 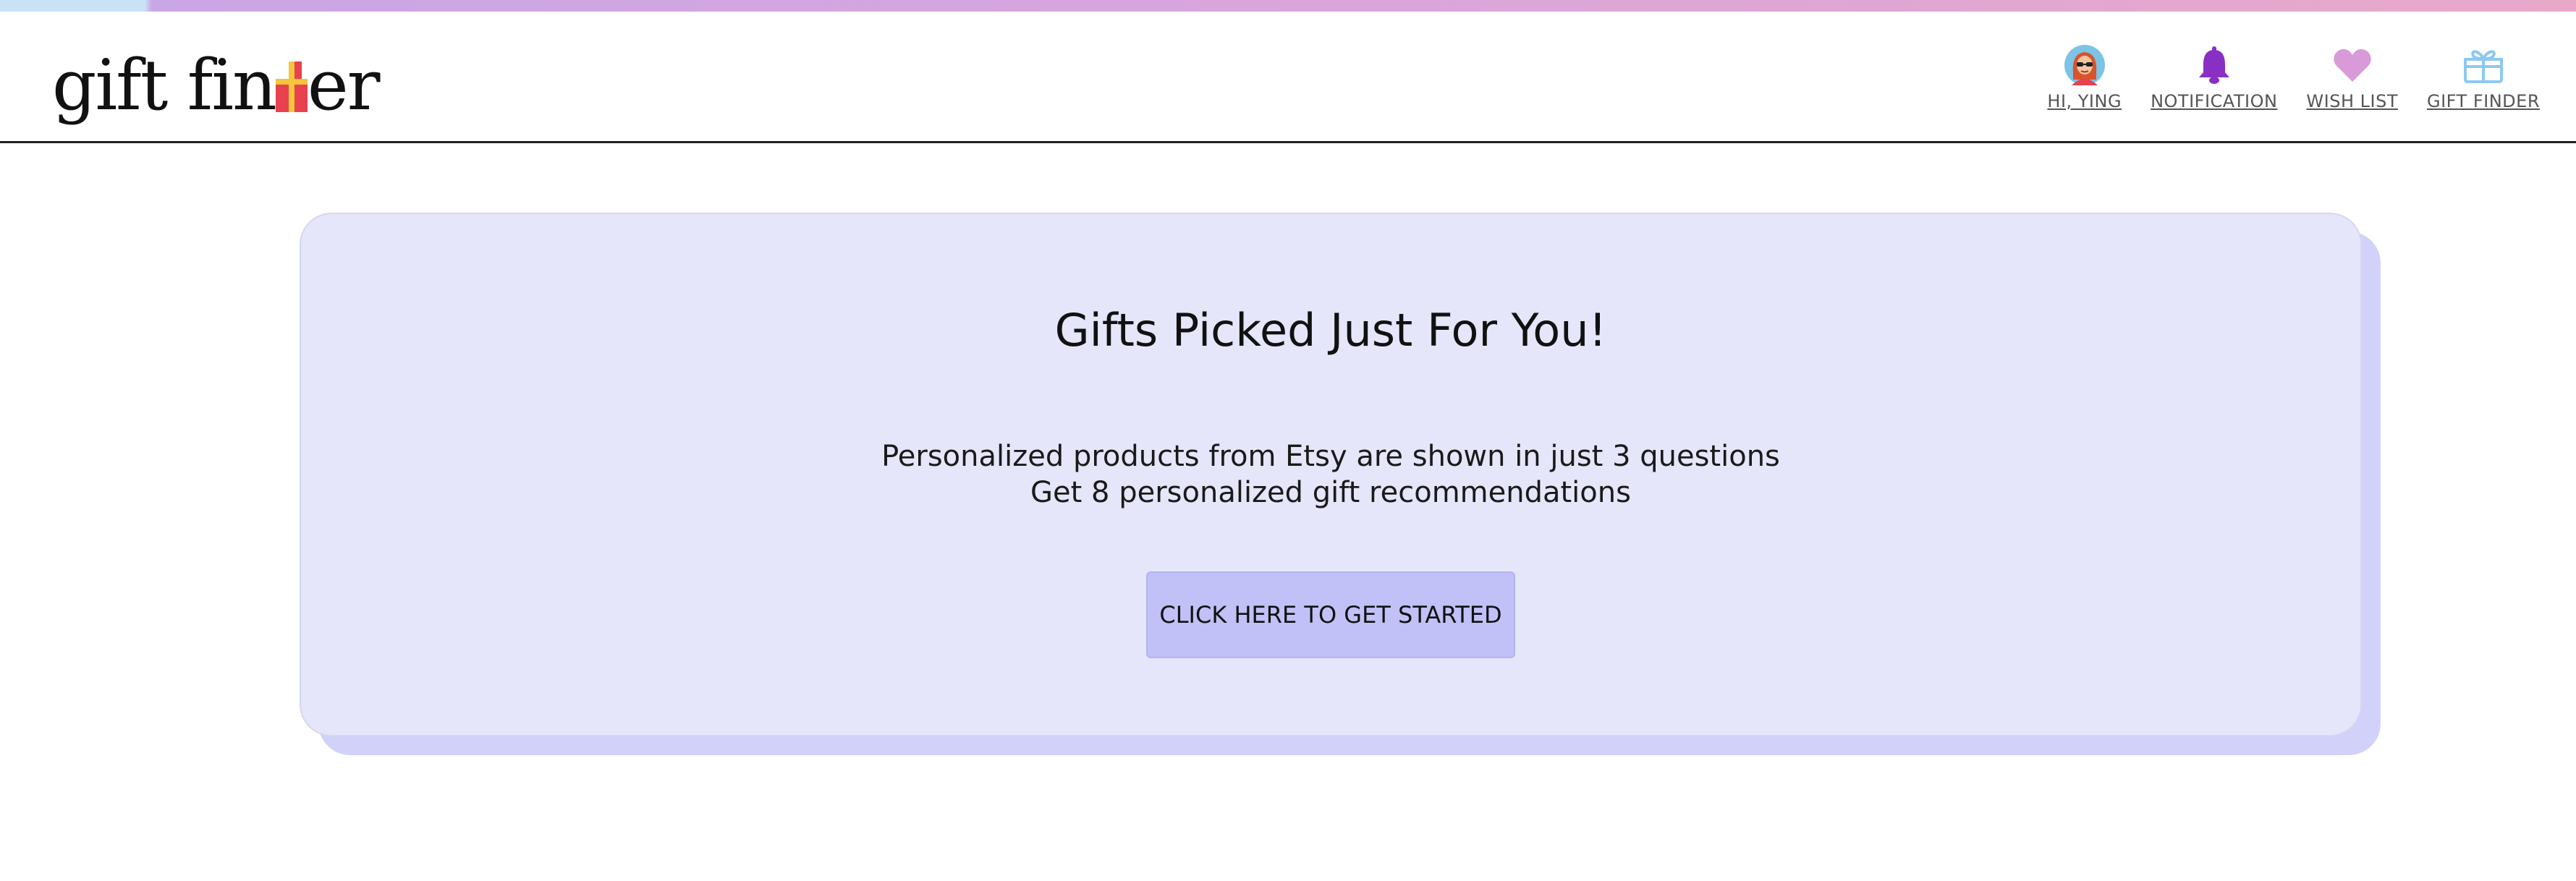 I want to click on nav-gift-finder: GIFT FINDER, so click(x=2483, y=77).